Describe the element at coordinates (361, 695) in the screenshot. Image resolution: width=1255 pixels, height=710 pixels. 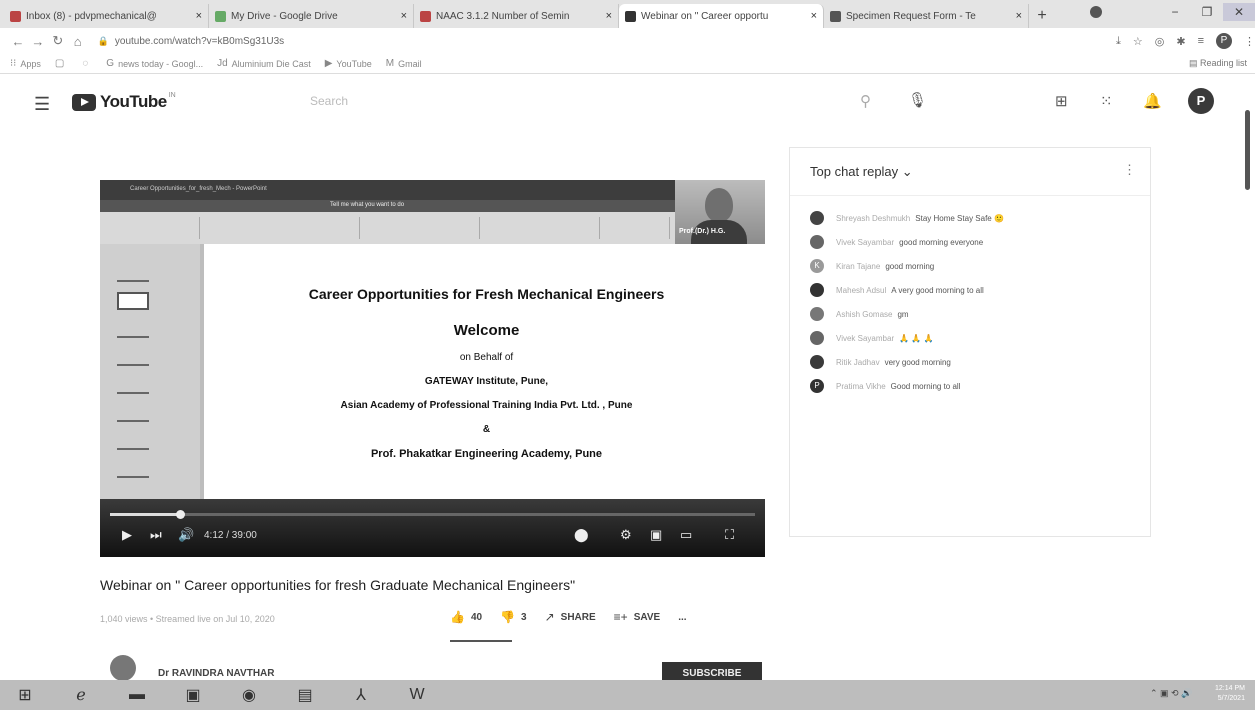
I see `acrobat-icon: ⅄` at that location.